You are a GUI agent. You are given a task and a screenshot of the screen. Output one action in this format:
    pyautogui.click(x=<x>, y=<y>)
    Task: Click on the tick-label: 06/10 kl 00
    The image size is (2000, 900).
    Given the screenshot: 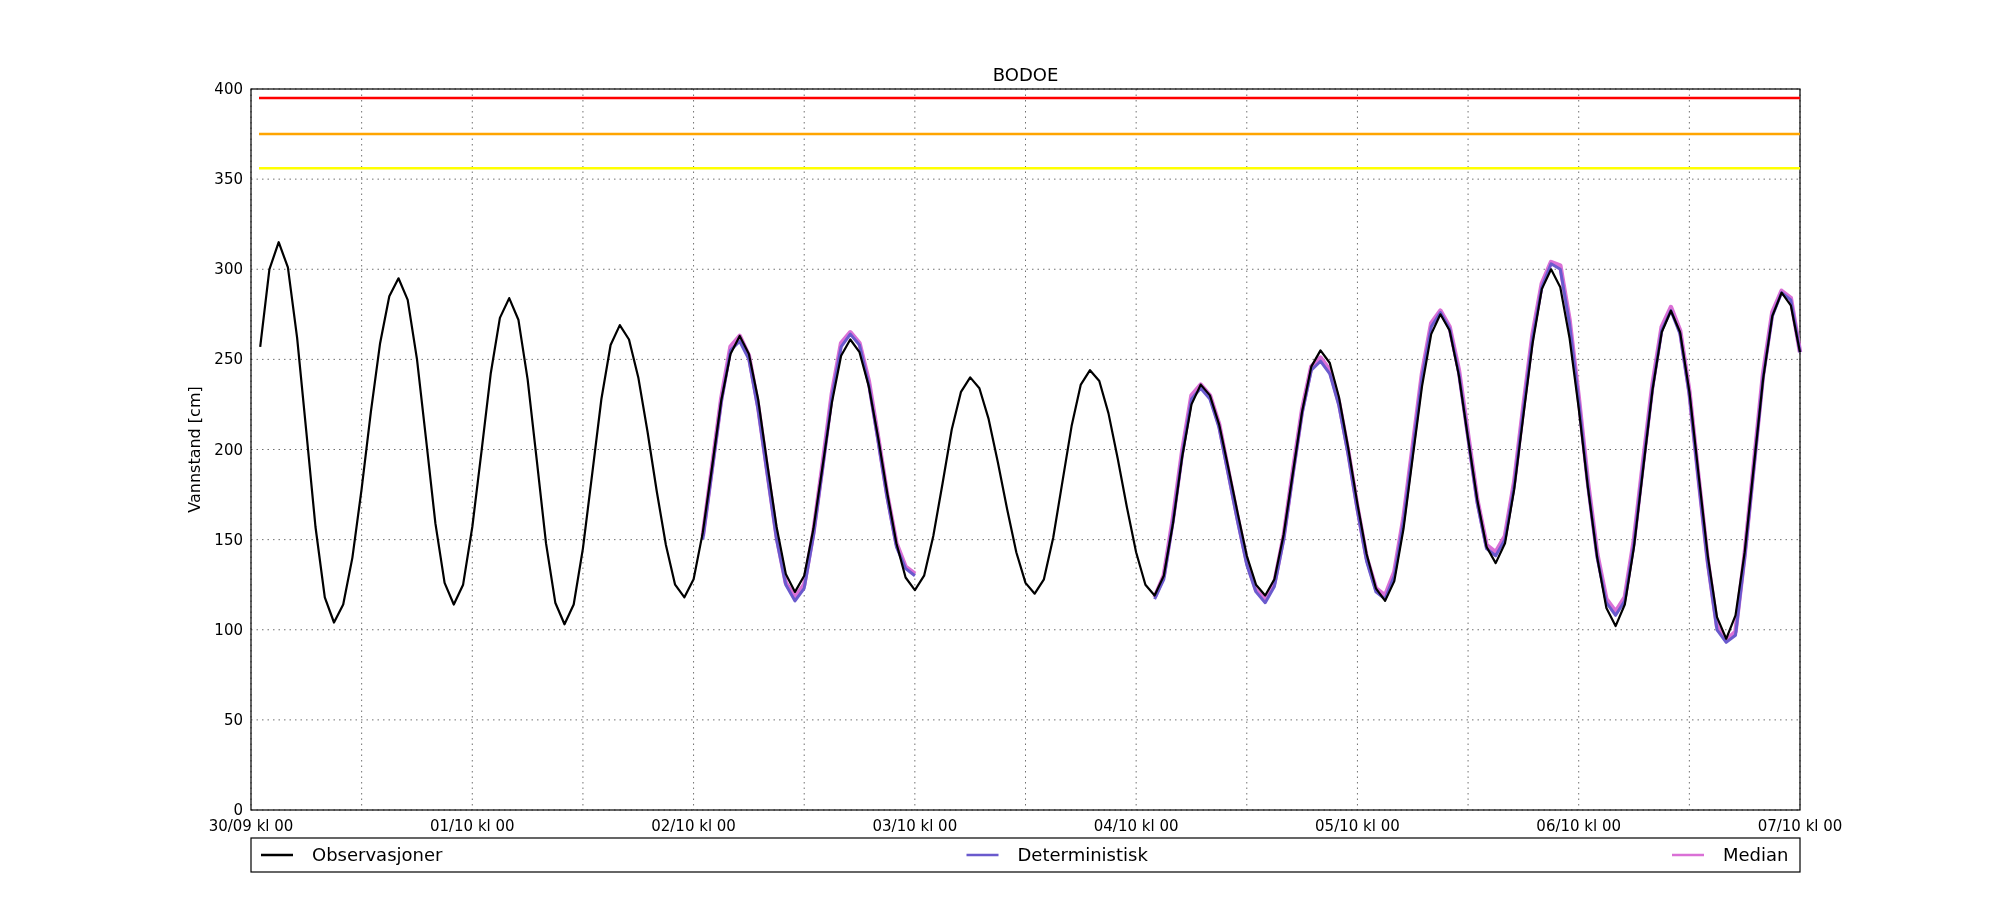 What is the action you would take?
    pyautogui.click(x=1579, y=826)
    